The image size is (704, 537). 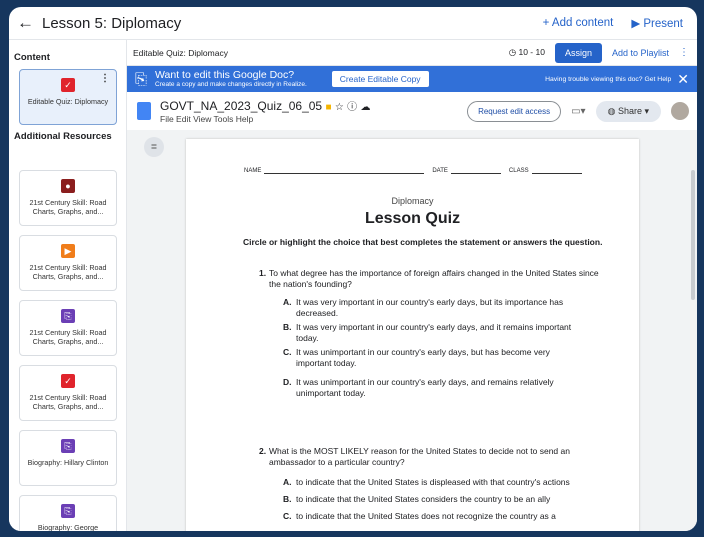 What do you see at coordinates (518, 171) in the screenshot?
I see `class-label: CLASS` at bounding box center [518, 171].